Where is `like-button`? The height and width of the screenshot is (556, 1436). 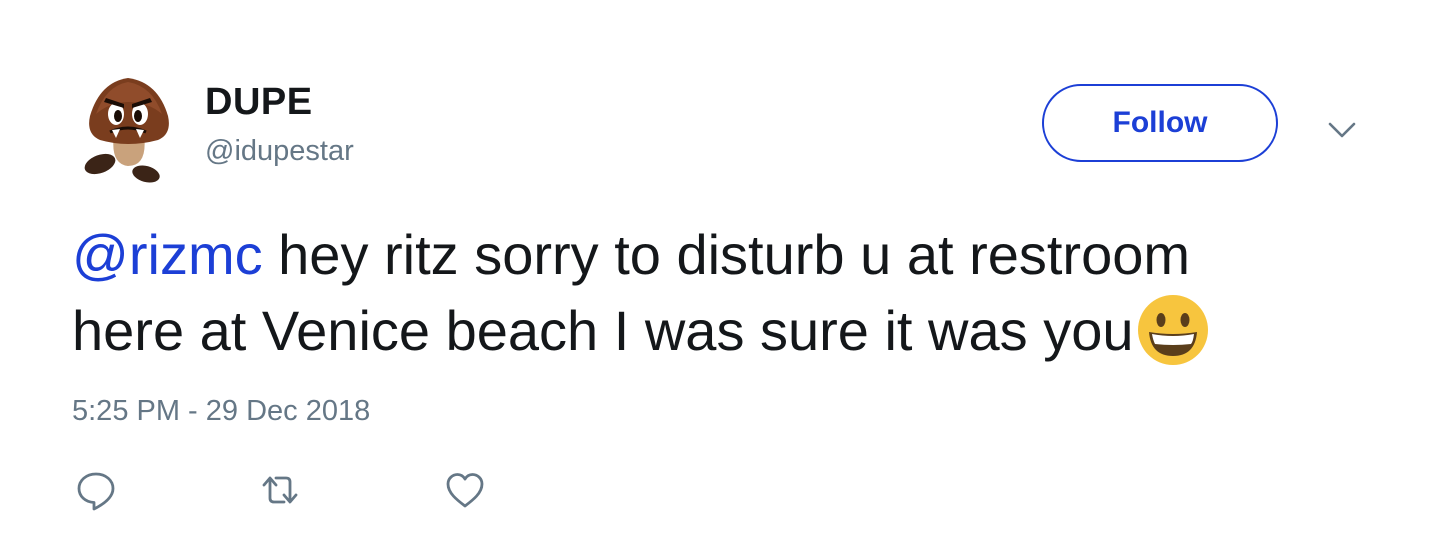 like-button is located at coordinates (465, 490).